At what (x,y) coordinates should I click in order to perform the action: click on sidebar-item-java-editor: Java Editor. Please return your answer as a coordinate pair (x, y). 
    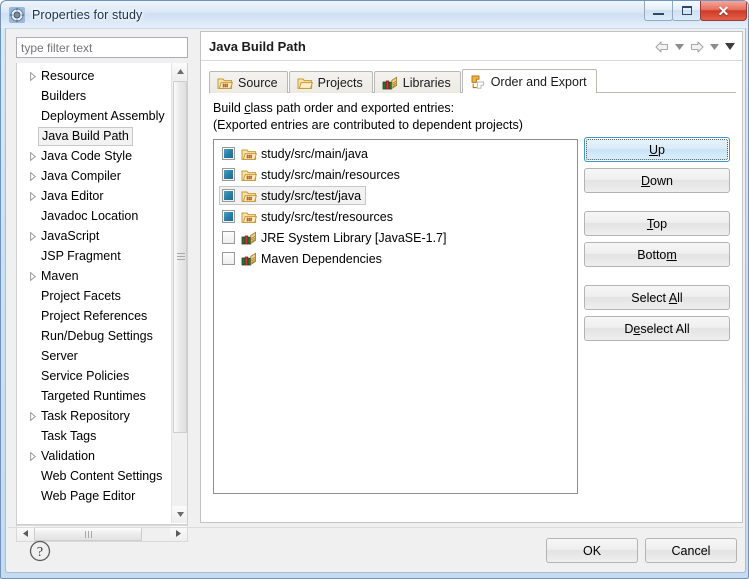
    Looking at the image, I should click on (97, 196).